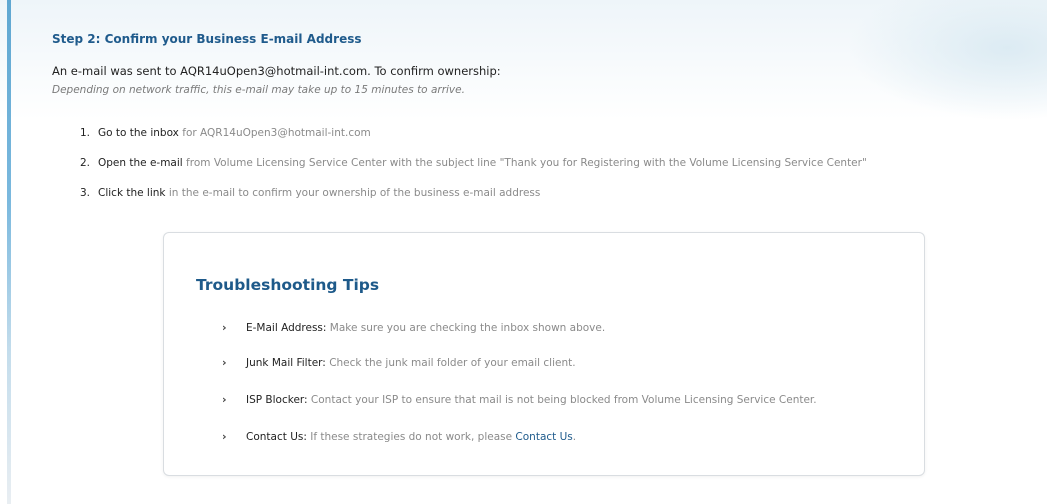  What do you see at coordinates (286, 363) in the screenshot?
I see `tip-label: Junk Mail Filter:` at bounding box center [286, 363].